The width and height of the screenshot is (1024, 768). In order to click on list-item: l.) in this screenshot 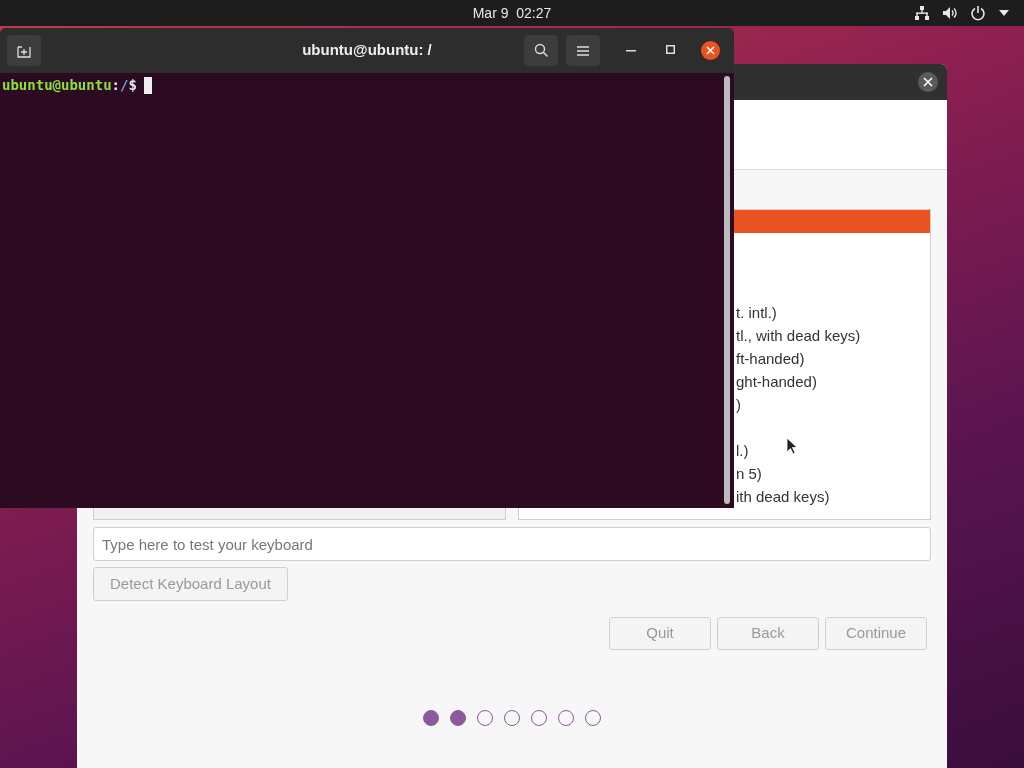, I will do `click(832, 451)`.